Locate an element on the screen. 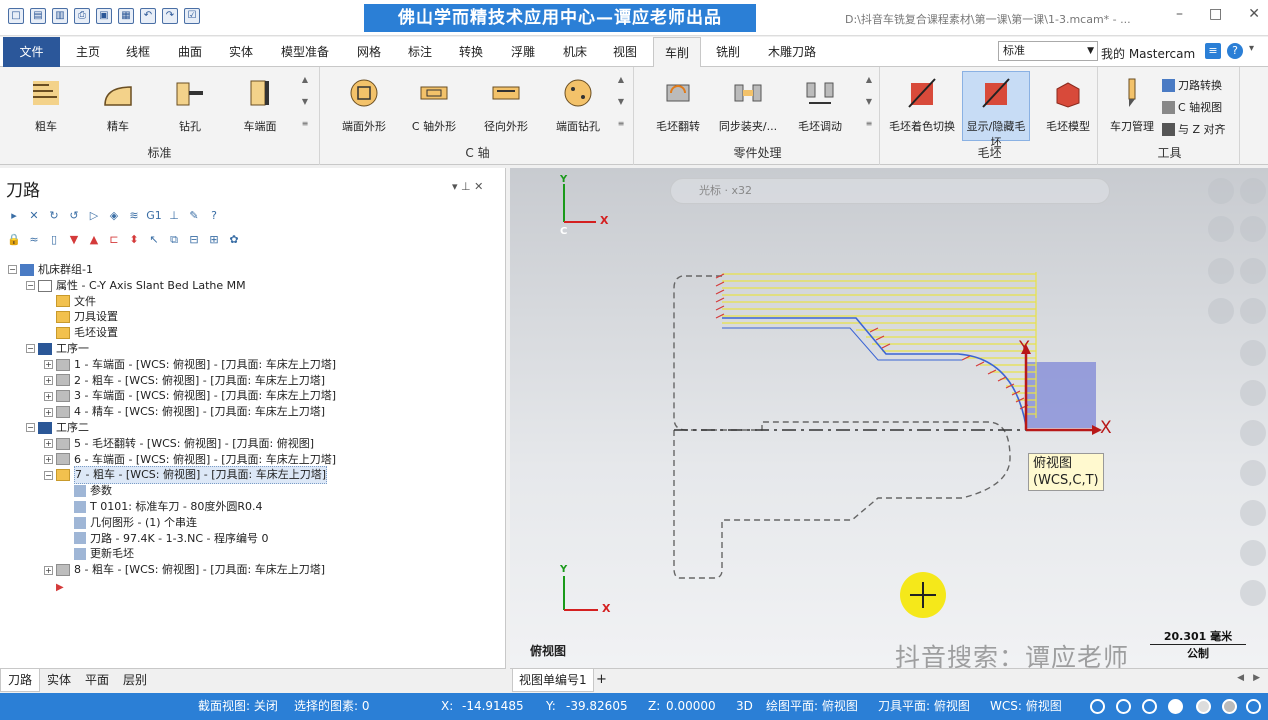 The image size is (1268, 720). tree-node: +3 - 车端面 - [WCS: 俯视图] - [刀具面: 车床左上刀塔] is located at coordinates (253, 396).